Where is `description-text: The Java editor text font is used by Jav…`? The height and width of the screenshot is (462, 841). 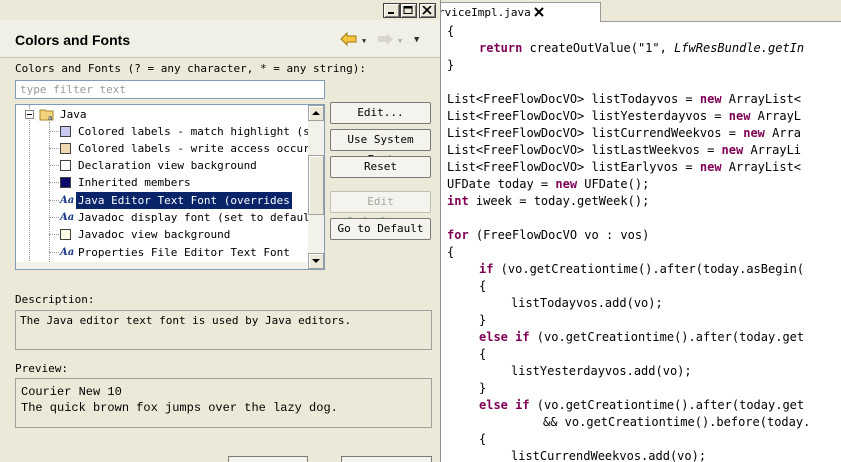 description-text: The Java editor text font is used by Jav… is located at coordinates (186, 320).